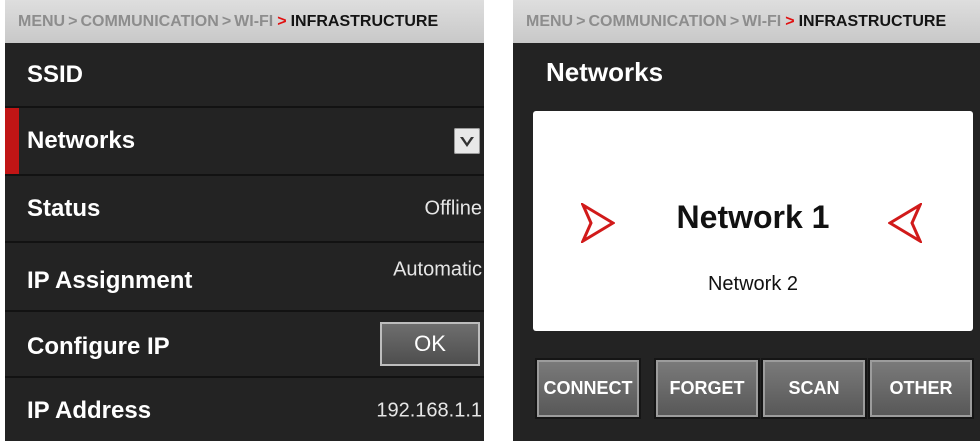  I want to click on status-value: Offline, so click(453, 208).